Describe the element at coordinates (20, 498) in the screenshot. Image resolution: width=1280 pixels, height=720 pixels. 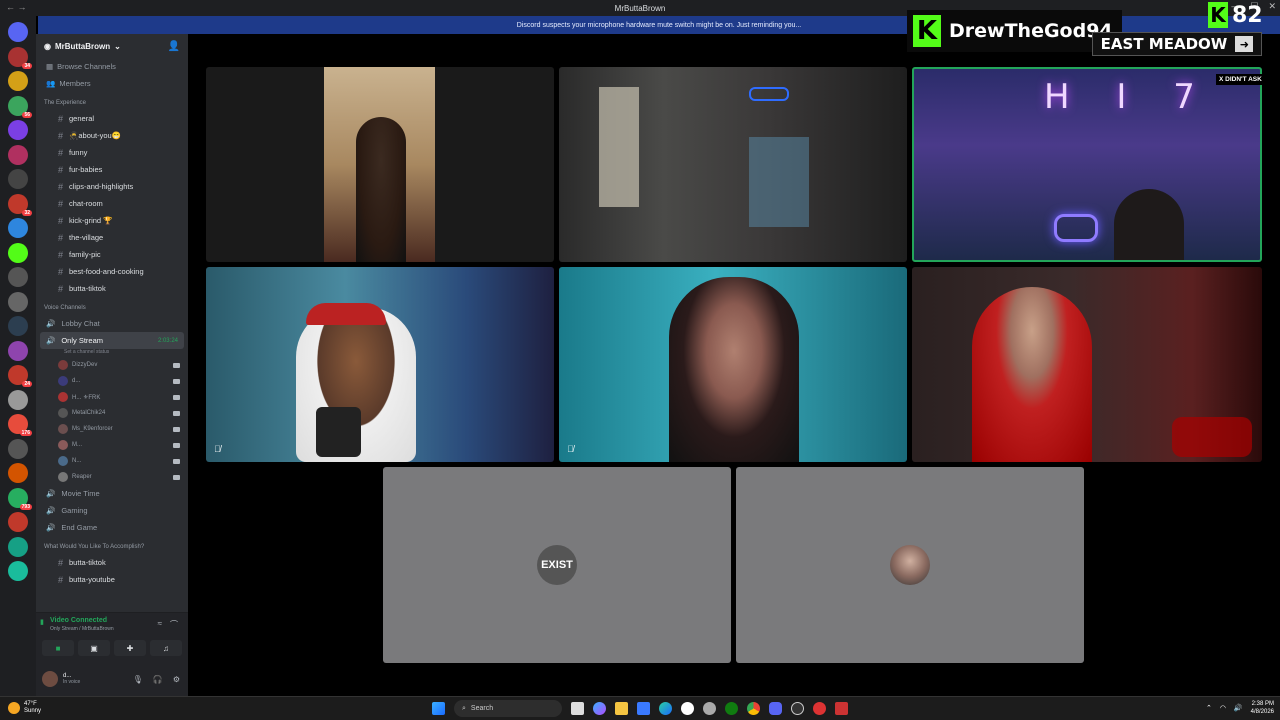
I see `server-icon: 793` at that location.